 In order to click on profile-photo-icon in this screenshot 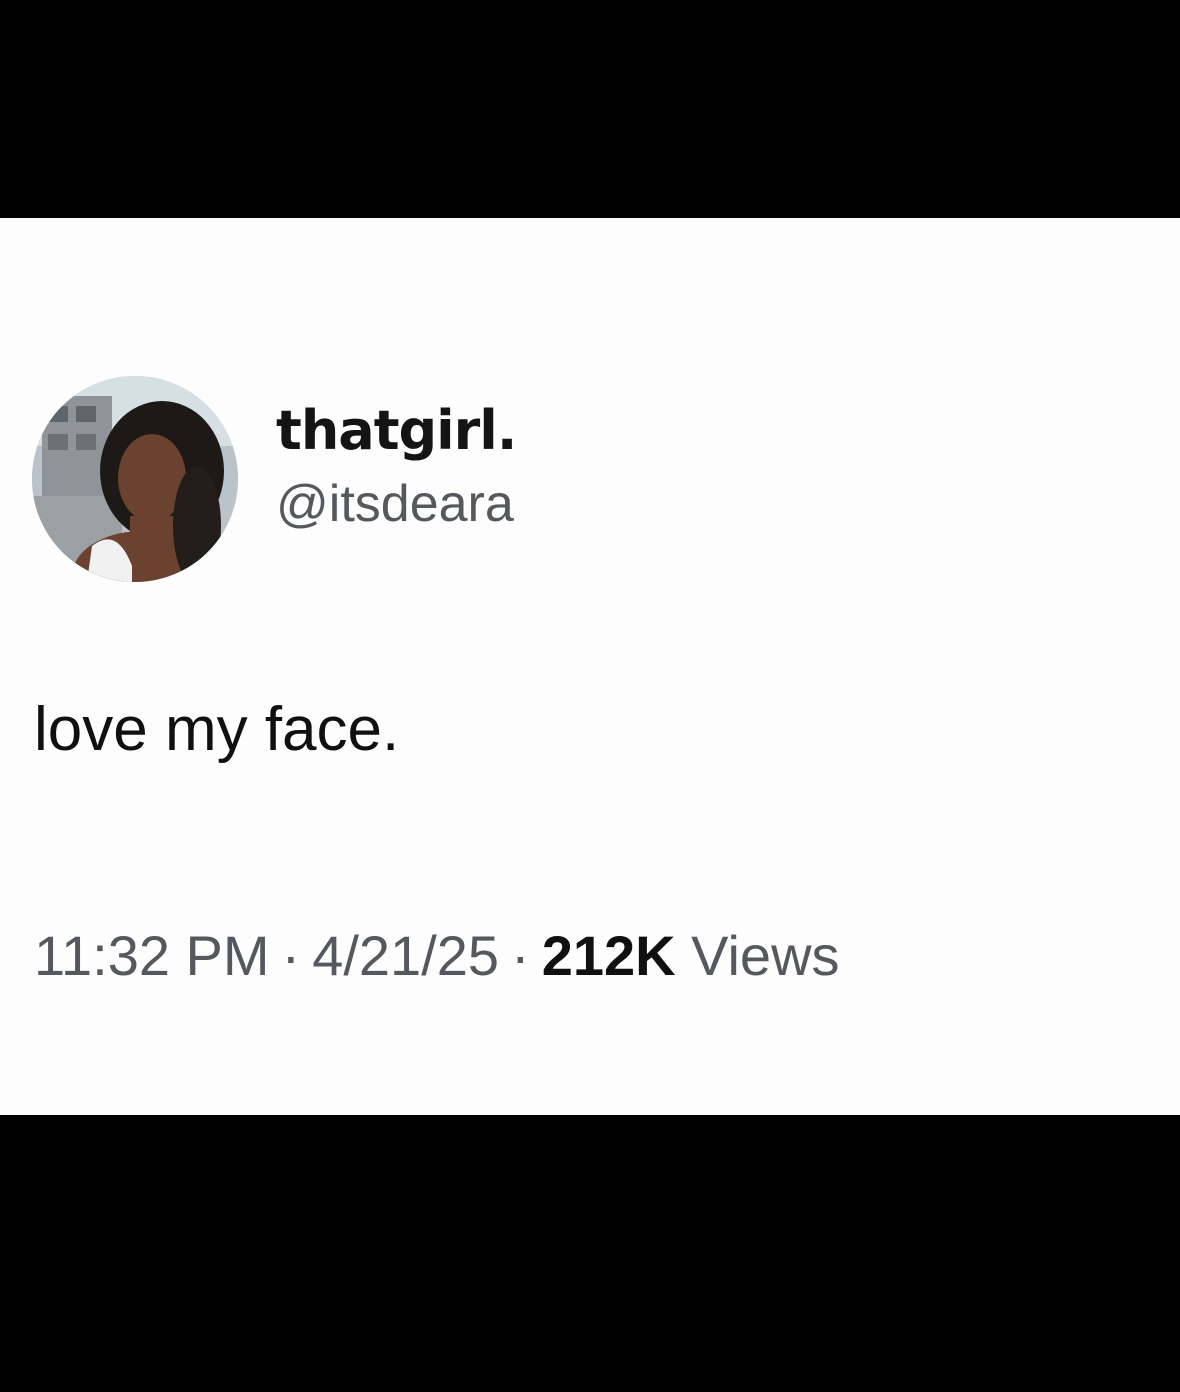, I will do `click(135, 479)`.